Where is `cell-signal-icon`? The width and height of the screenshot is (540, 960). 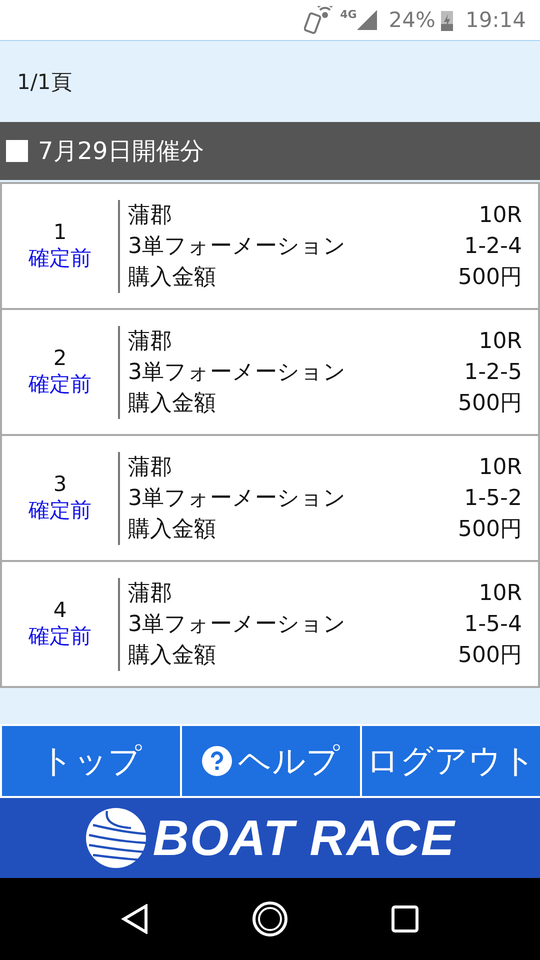 cell-signal-icon is located at coordinates (366, 20).